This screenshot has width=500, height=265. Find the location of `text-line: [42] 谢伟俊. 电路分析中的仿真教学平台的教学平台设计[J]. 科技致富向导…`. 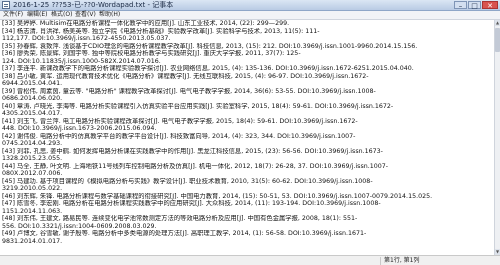

text-line: [42] 谢伟俊. 电路分析中的仿真教学平台的教学平台设计[J]. 科技致富向导… is located at coordinates (179, 136).